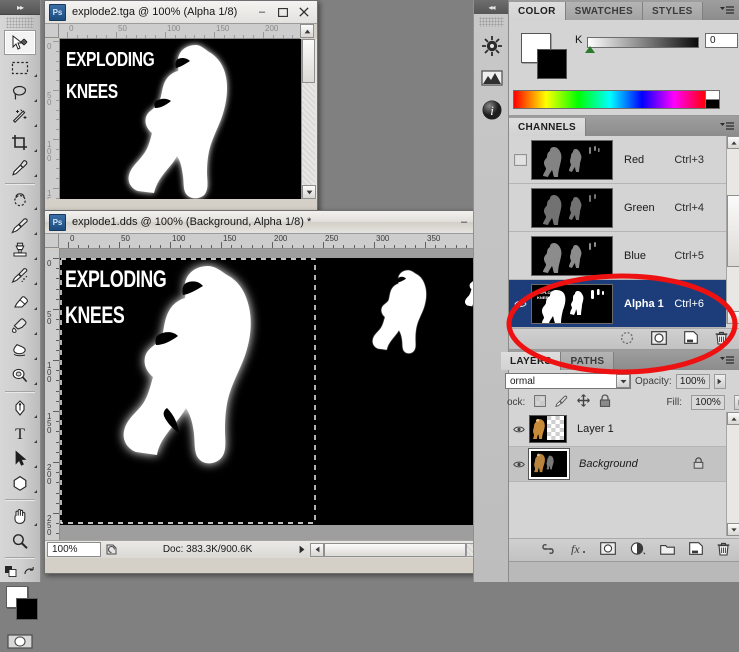 The width and height of the screenshot is (739, 652). I want to click on gradient-tool, so click(20, 325).